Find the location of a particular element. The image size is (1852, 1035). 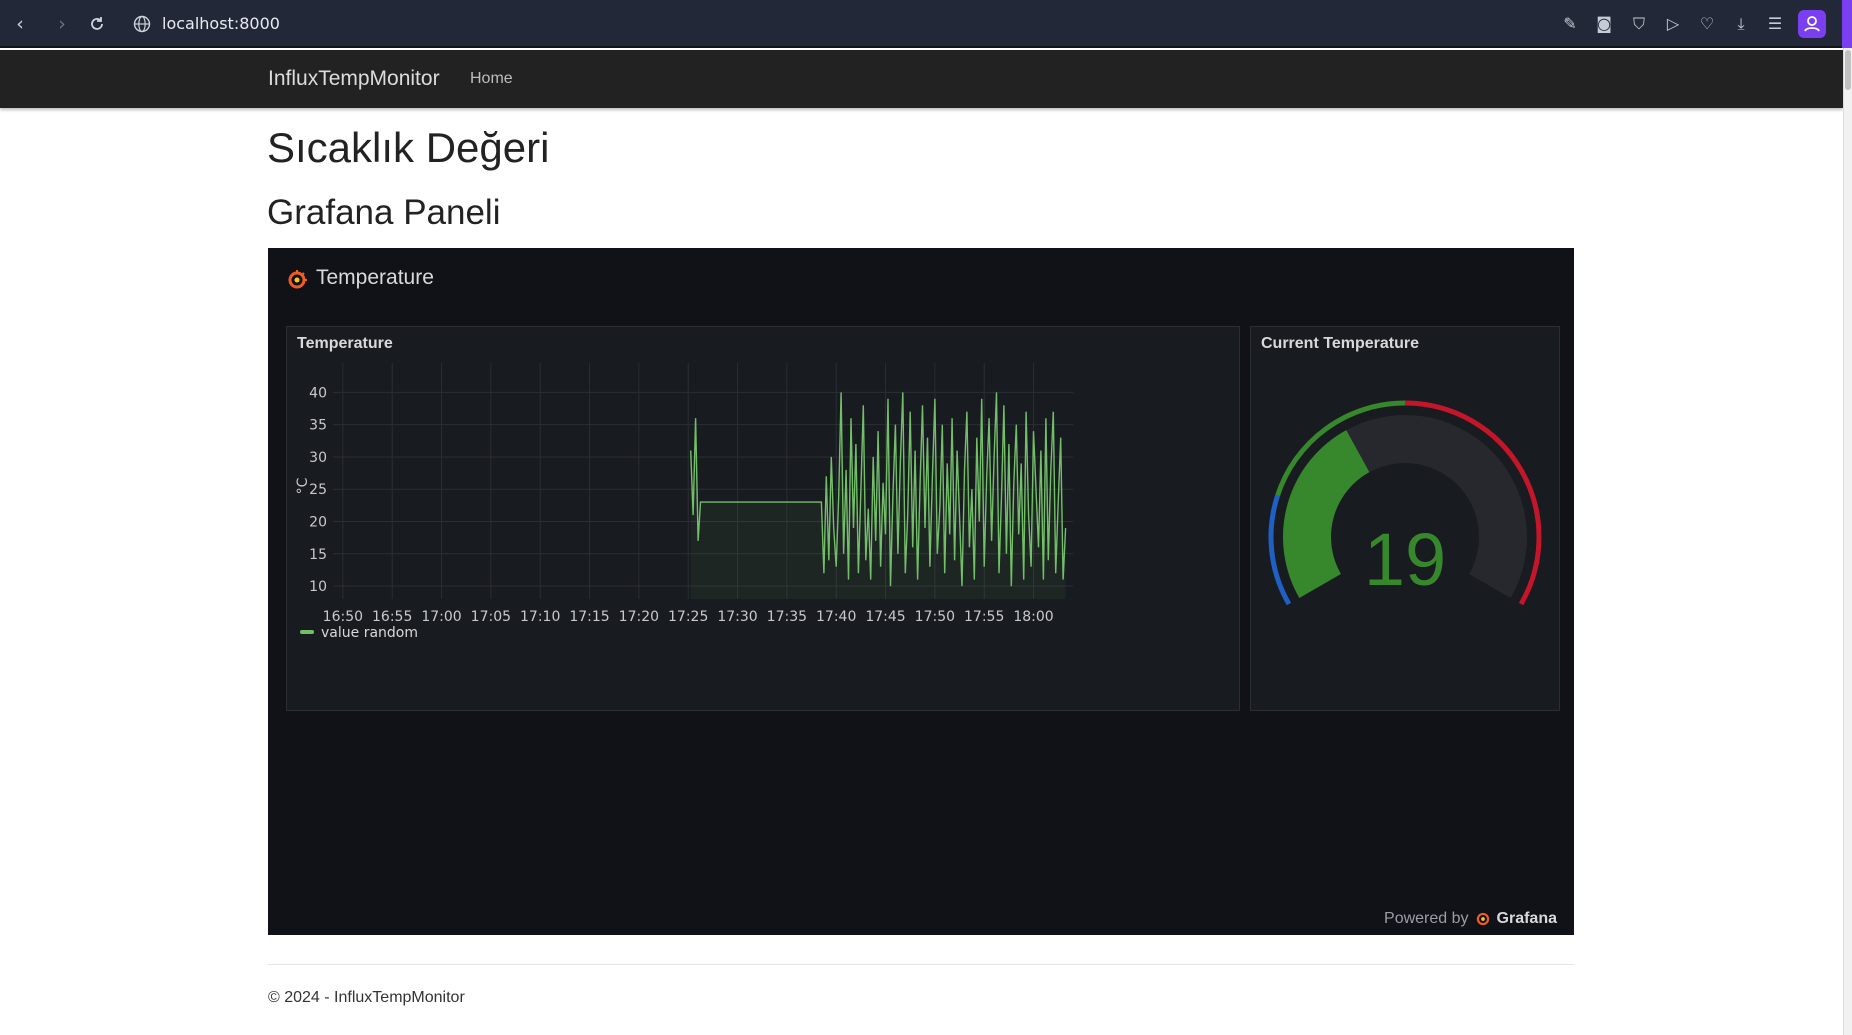

x-tick-label: 17:15 is located at coordinates (589, 617).